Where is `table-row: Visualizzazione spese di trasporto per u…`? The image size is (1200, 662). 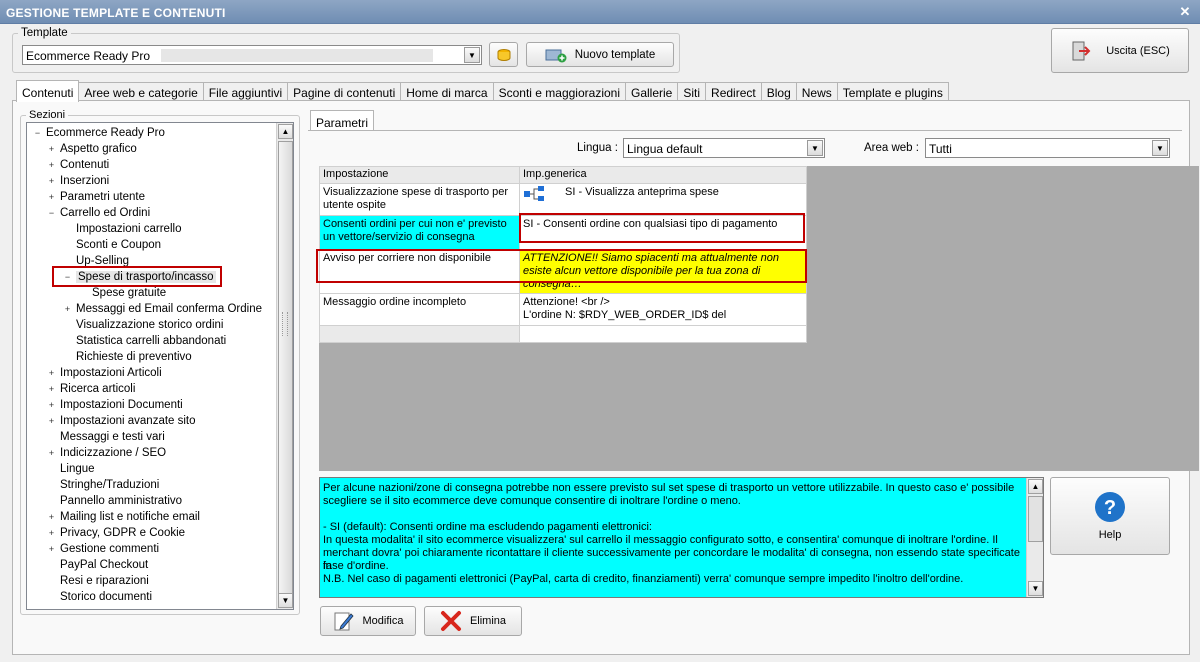
table-row: Visualizzazione spese di trasporto per u… is located at coordinates (563, 199).